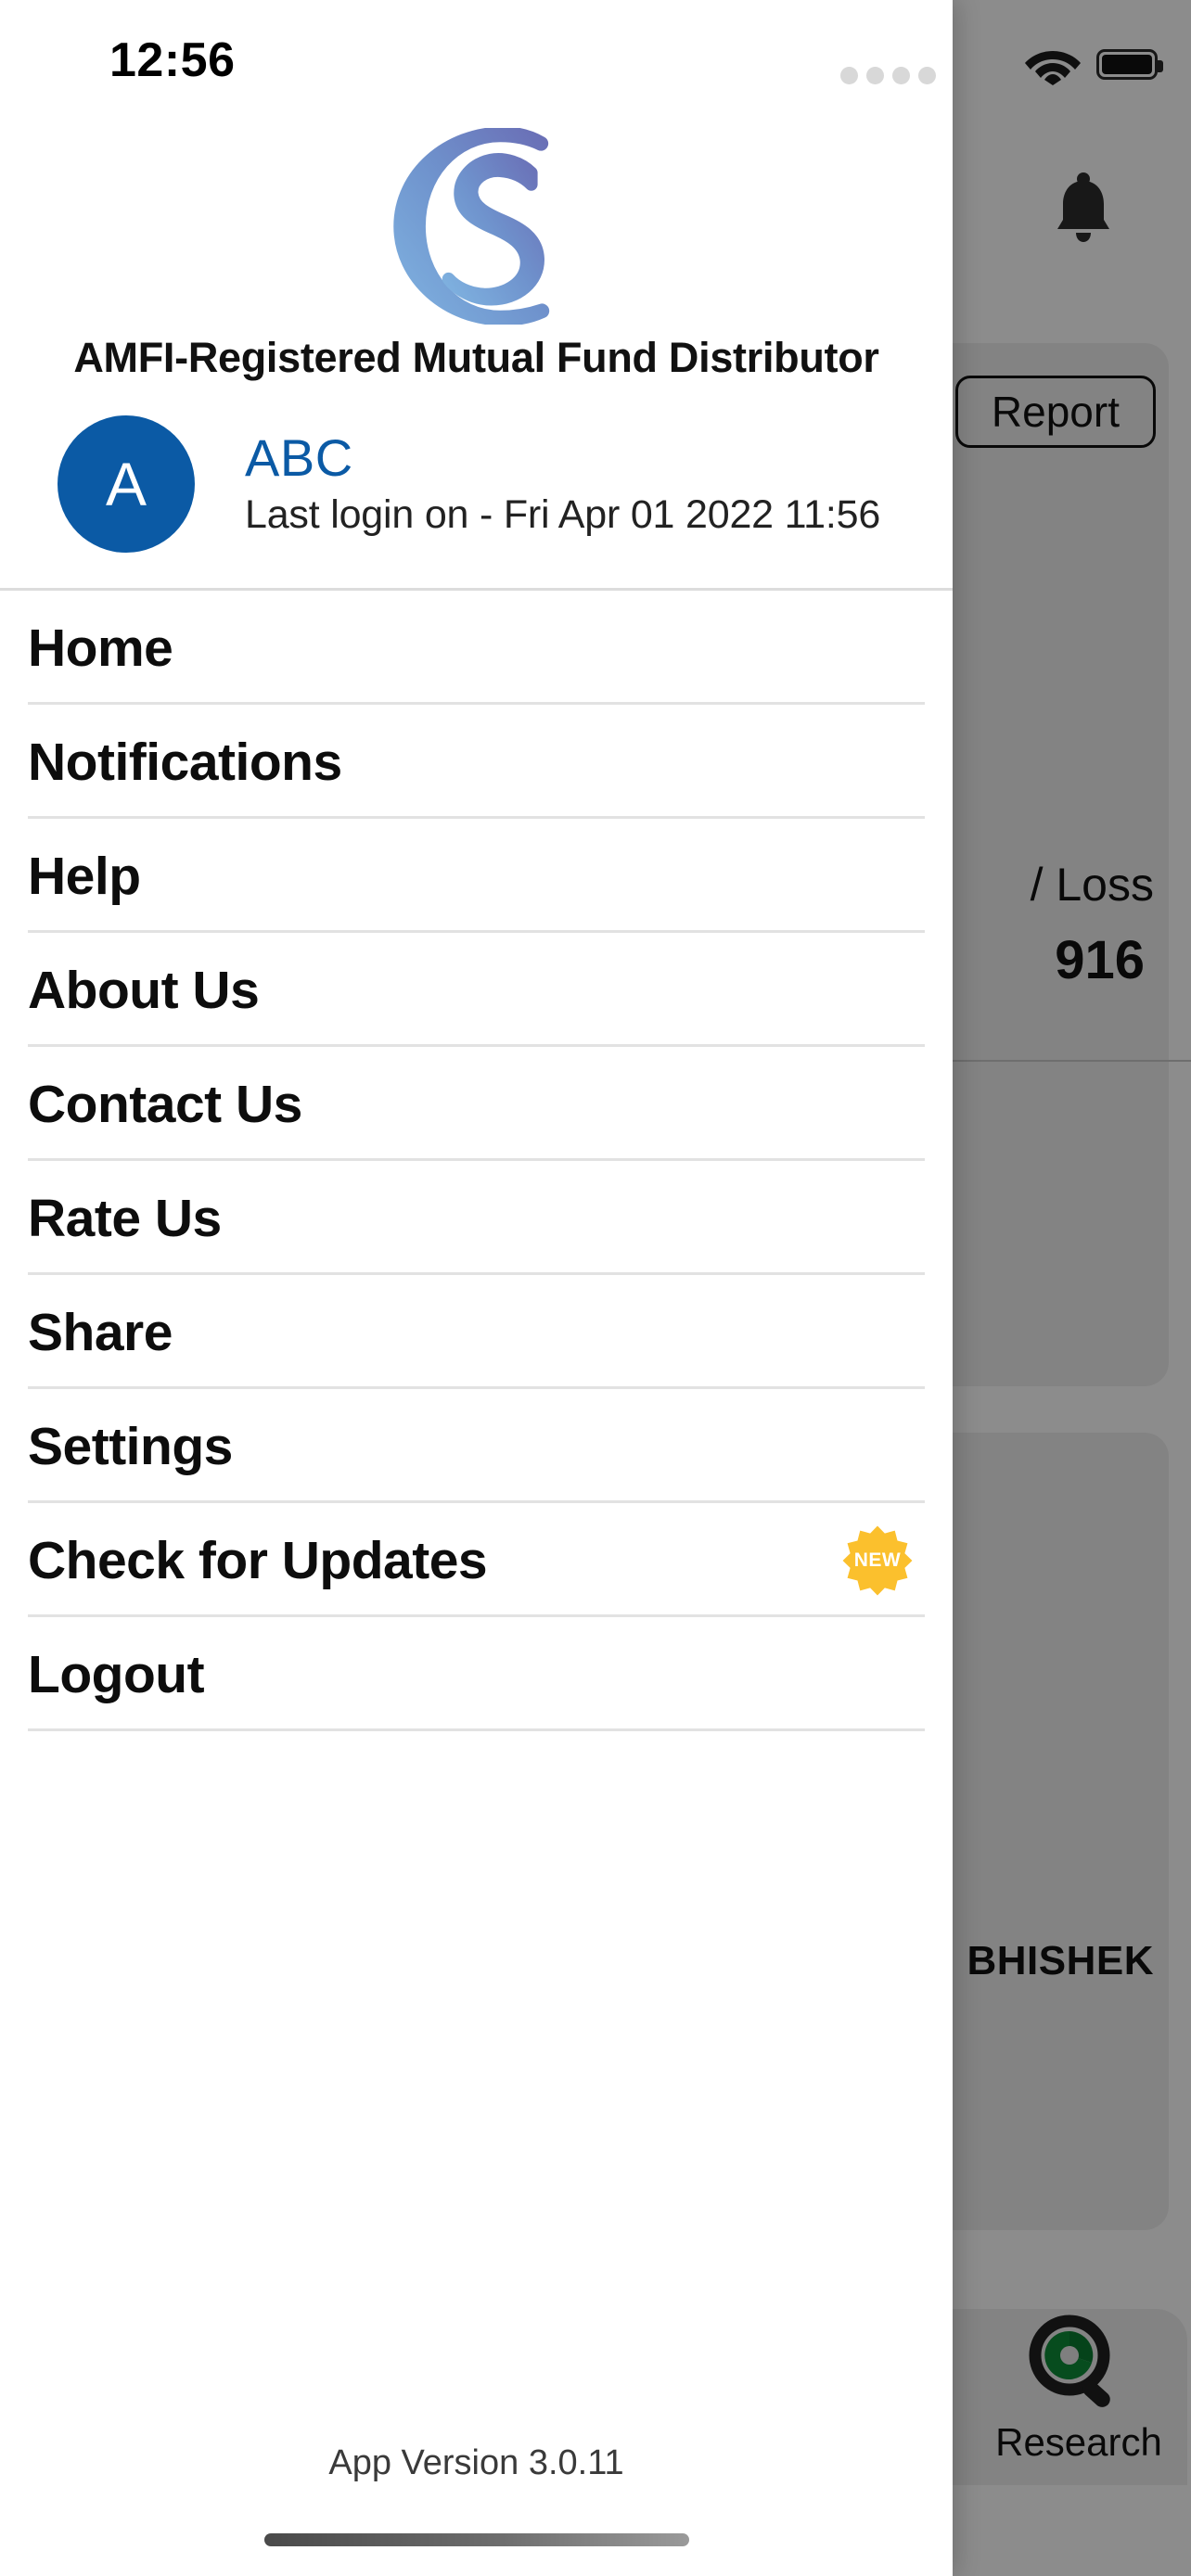 This screenshot has width=1191, height=2576. Describe the element at coordinates (476, 648) in the screenshot. I see `drawer-menu-item: Home` at that location.